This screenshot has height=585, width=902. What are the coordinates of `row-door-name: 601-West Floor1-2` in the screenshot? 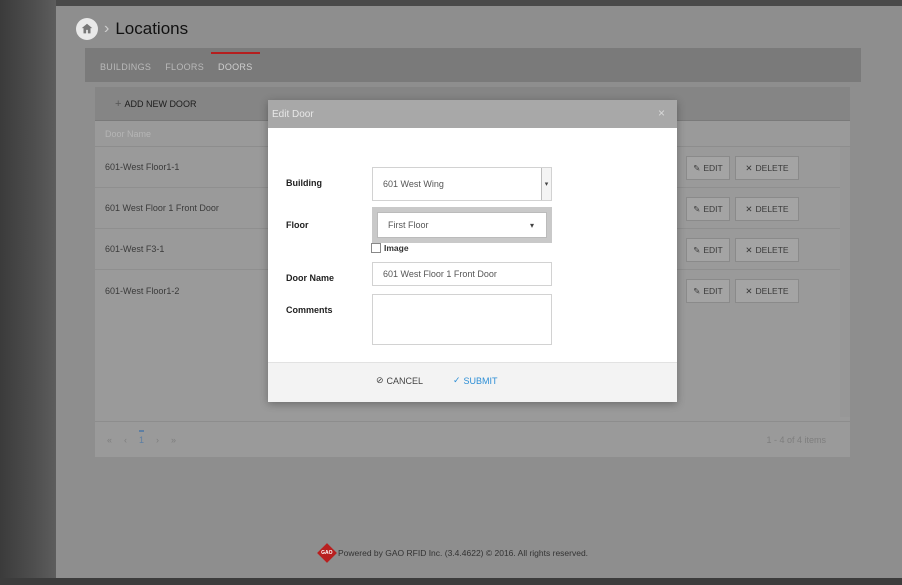 It's located at (142, 290).